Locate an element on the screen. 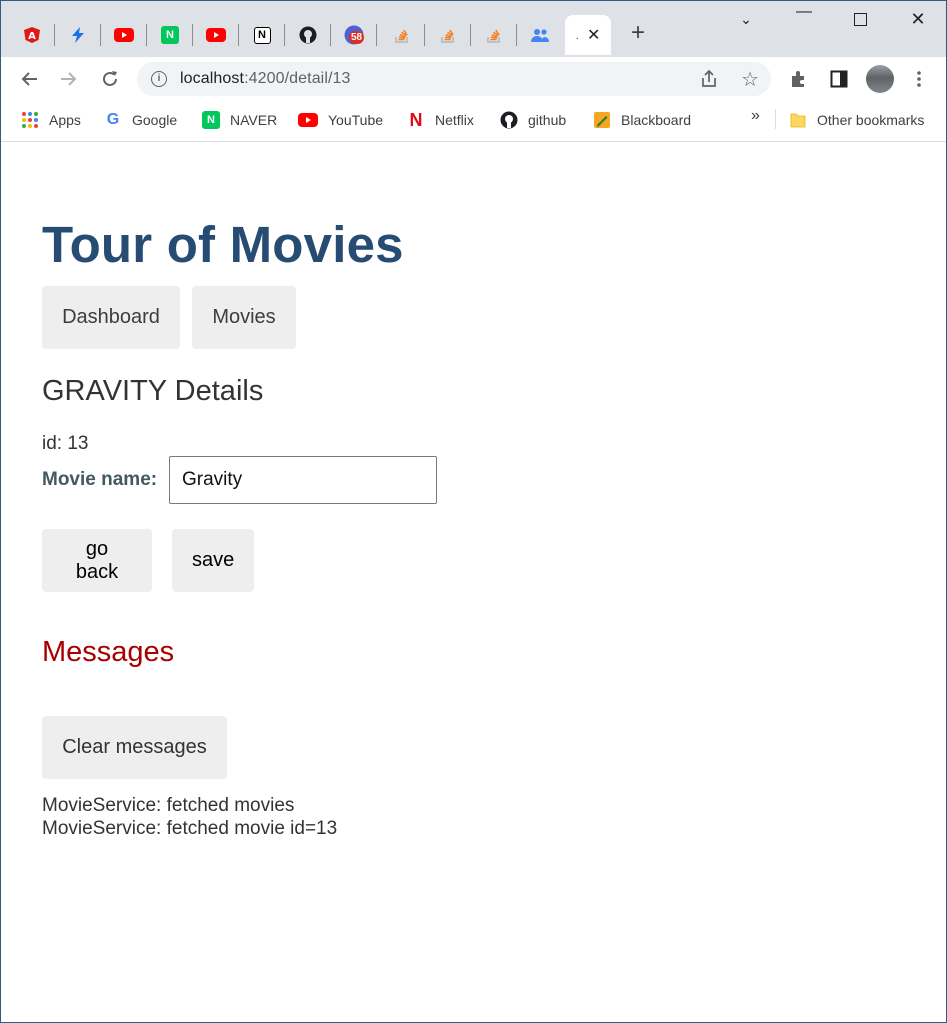 The height and width of the screenshot is (1023, 947). tab-badge: 58 is located at coordinates (357, 37).